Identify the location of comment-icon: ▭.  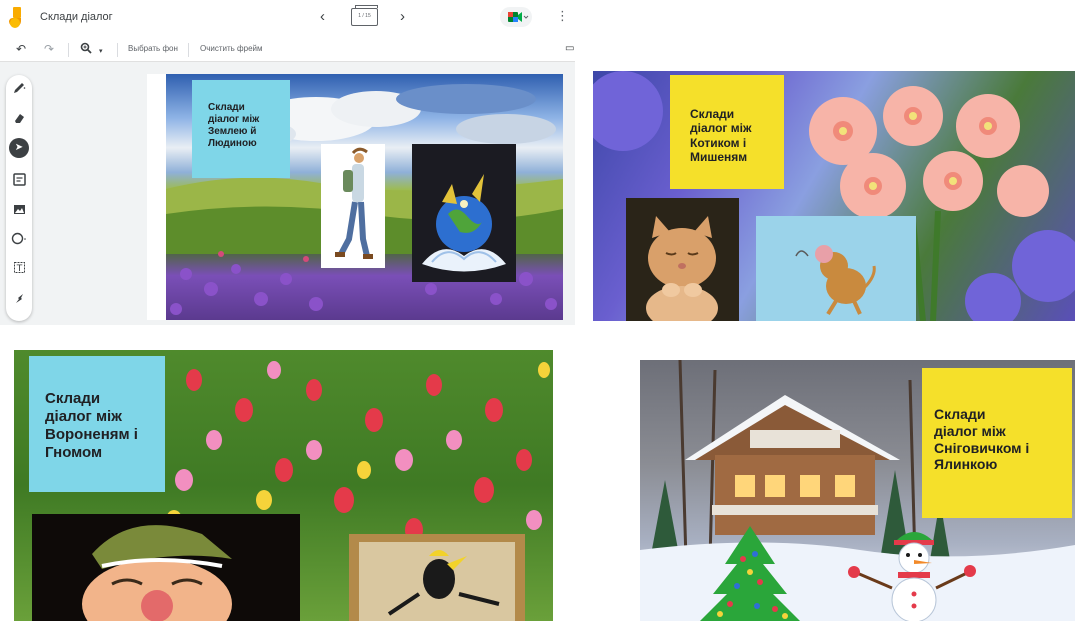
(569, 49).